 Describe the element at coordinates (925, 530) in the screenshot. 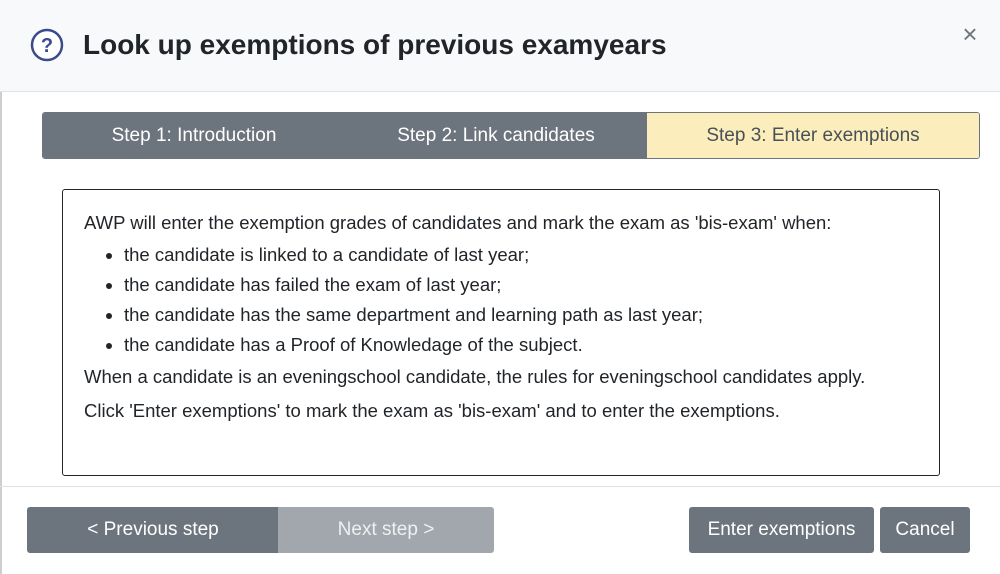

I see `cancel-button: Cancel` at that location.